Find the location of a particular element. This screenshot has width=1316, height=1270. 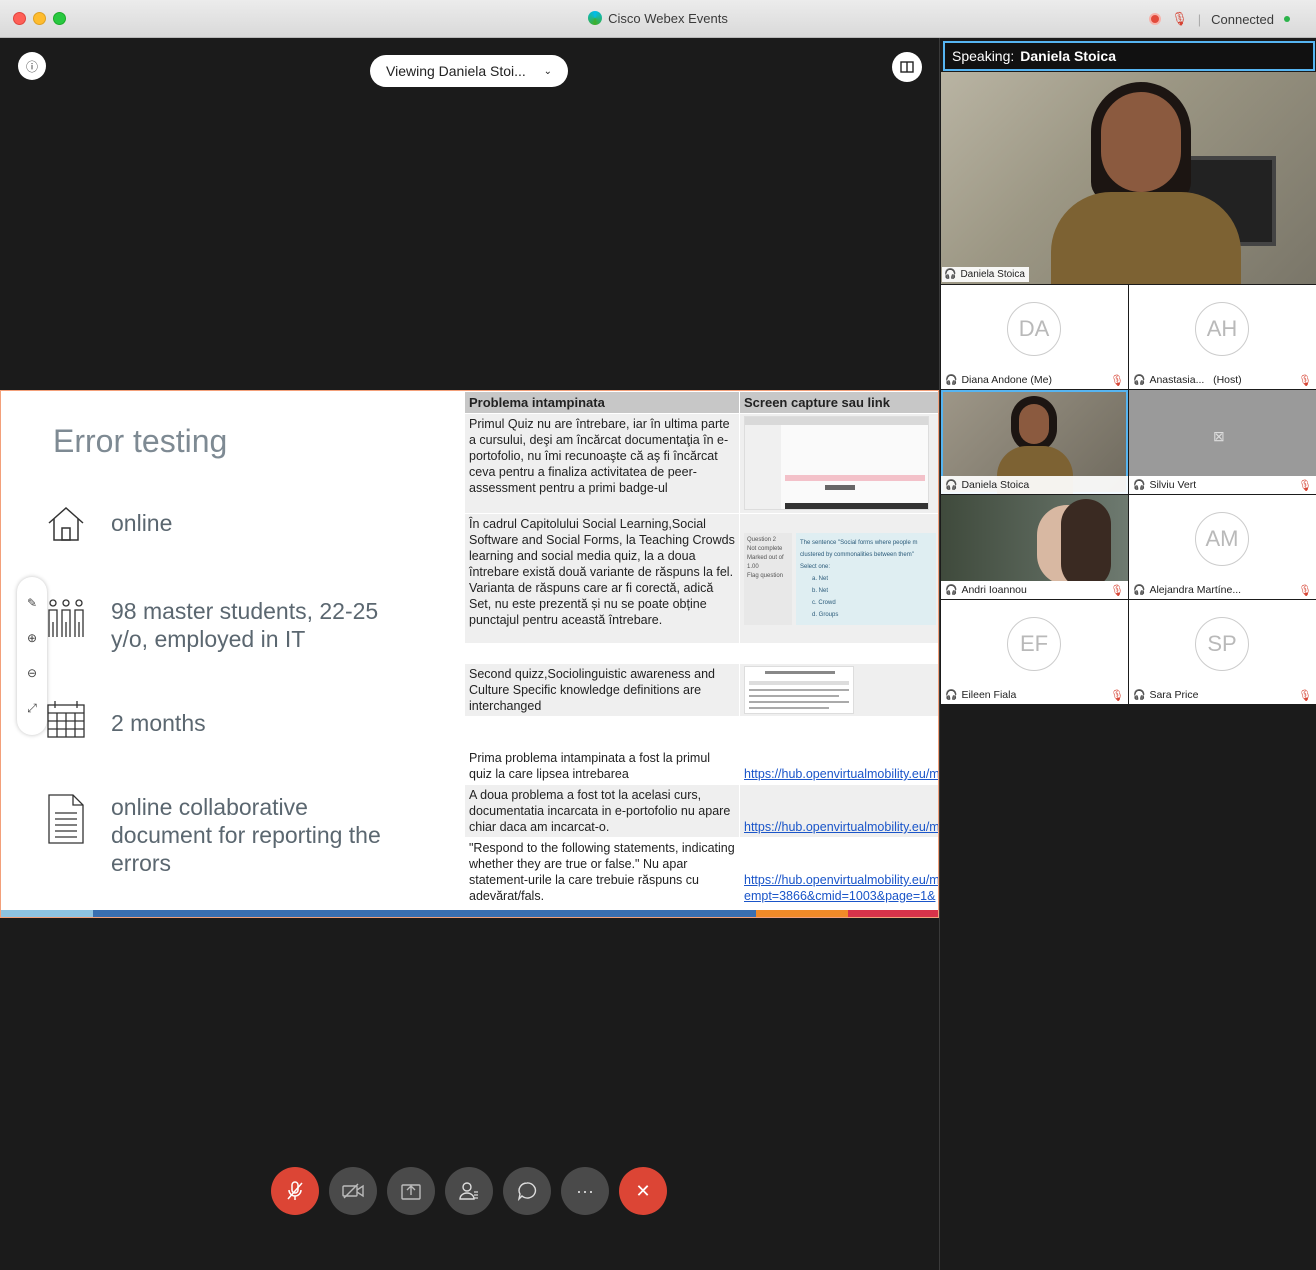

table-header: Screen capture sau link is located at coordinates (838, 402).